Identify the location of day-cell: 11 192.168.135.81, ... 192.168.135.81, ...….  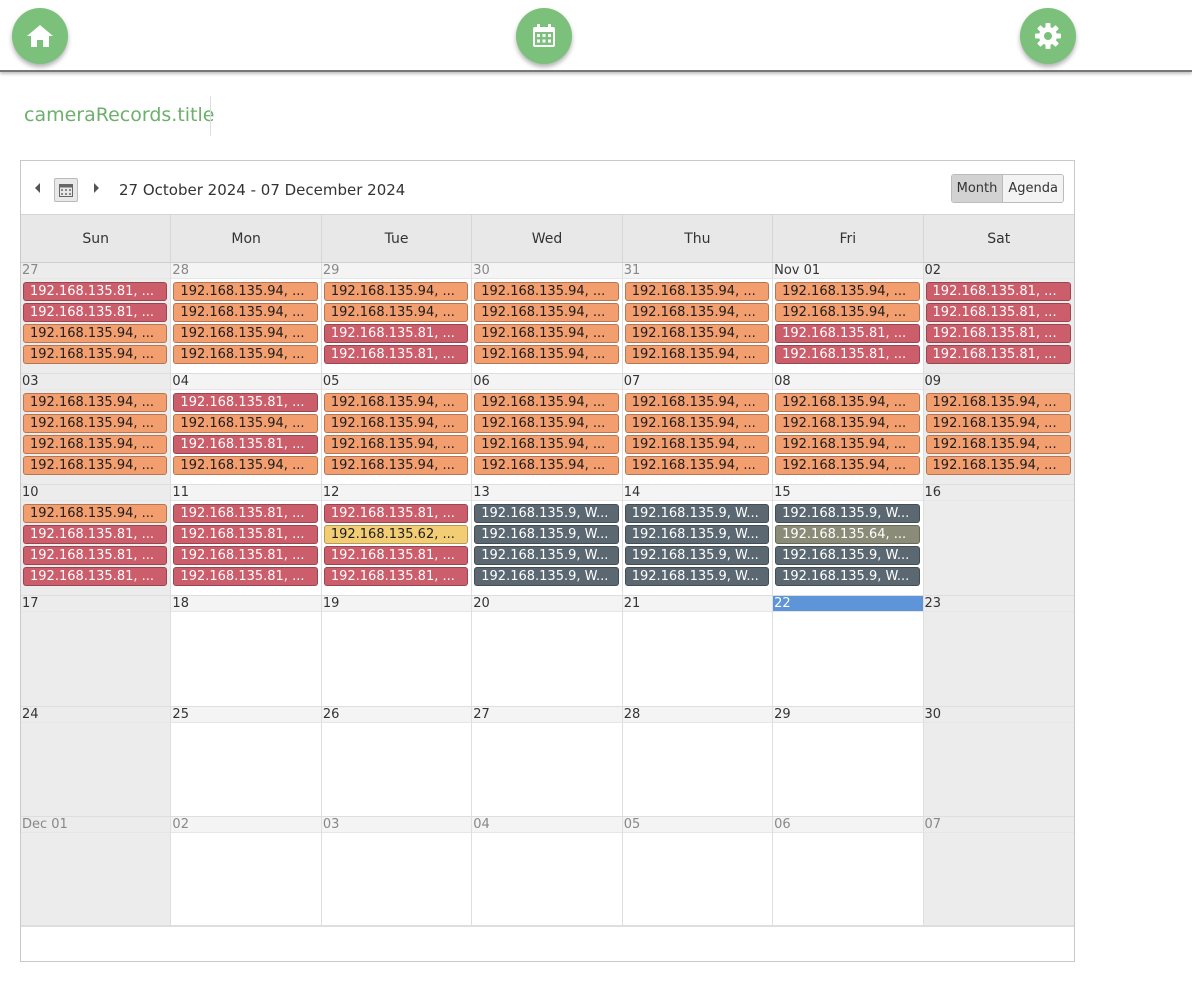
(246, 540).